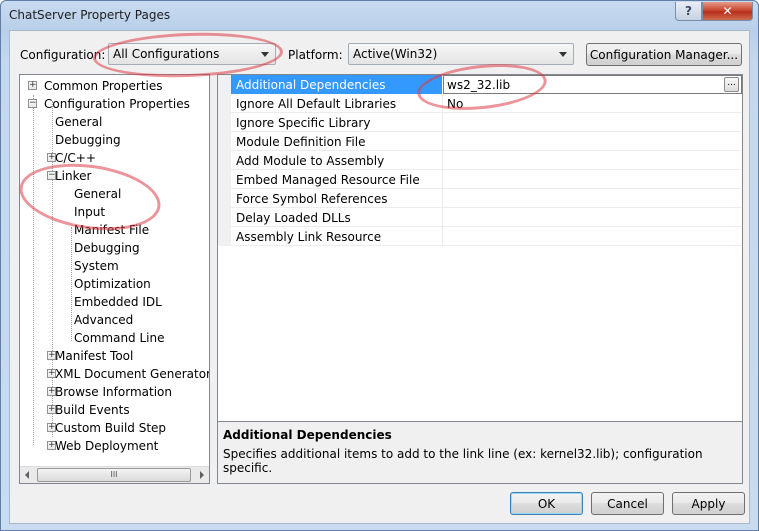 The image size is (759, 531). What do you see at coordinates (301, 142) in the screenshot?
I see `property-name: Module Definition File` at bounding box center [301, 142].